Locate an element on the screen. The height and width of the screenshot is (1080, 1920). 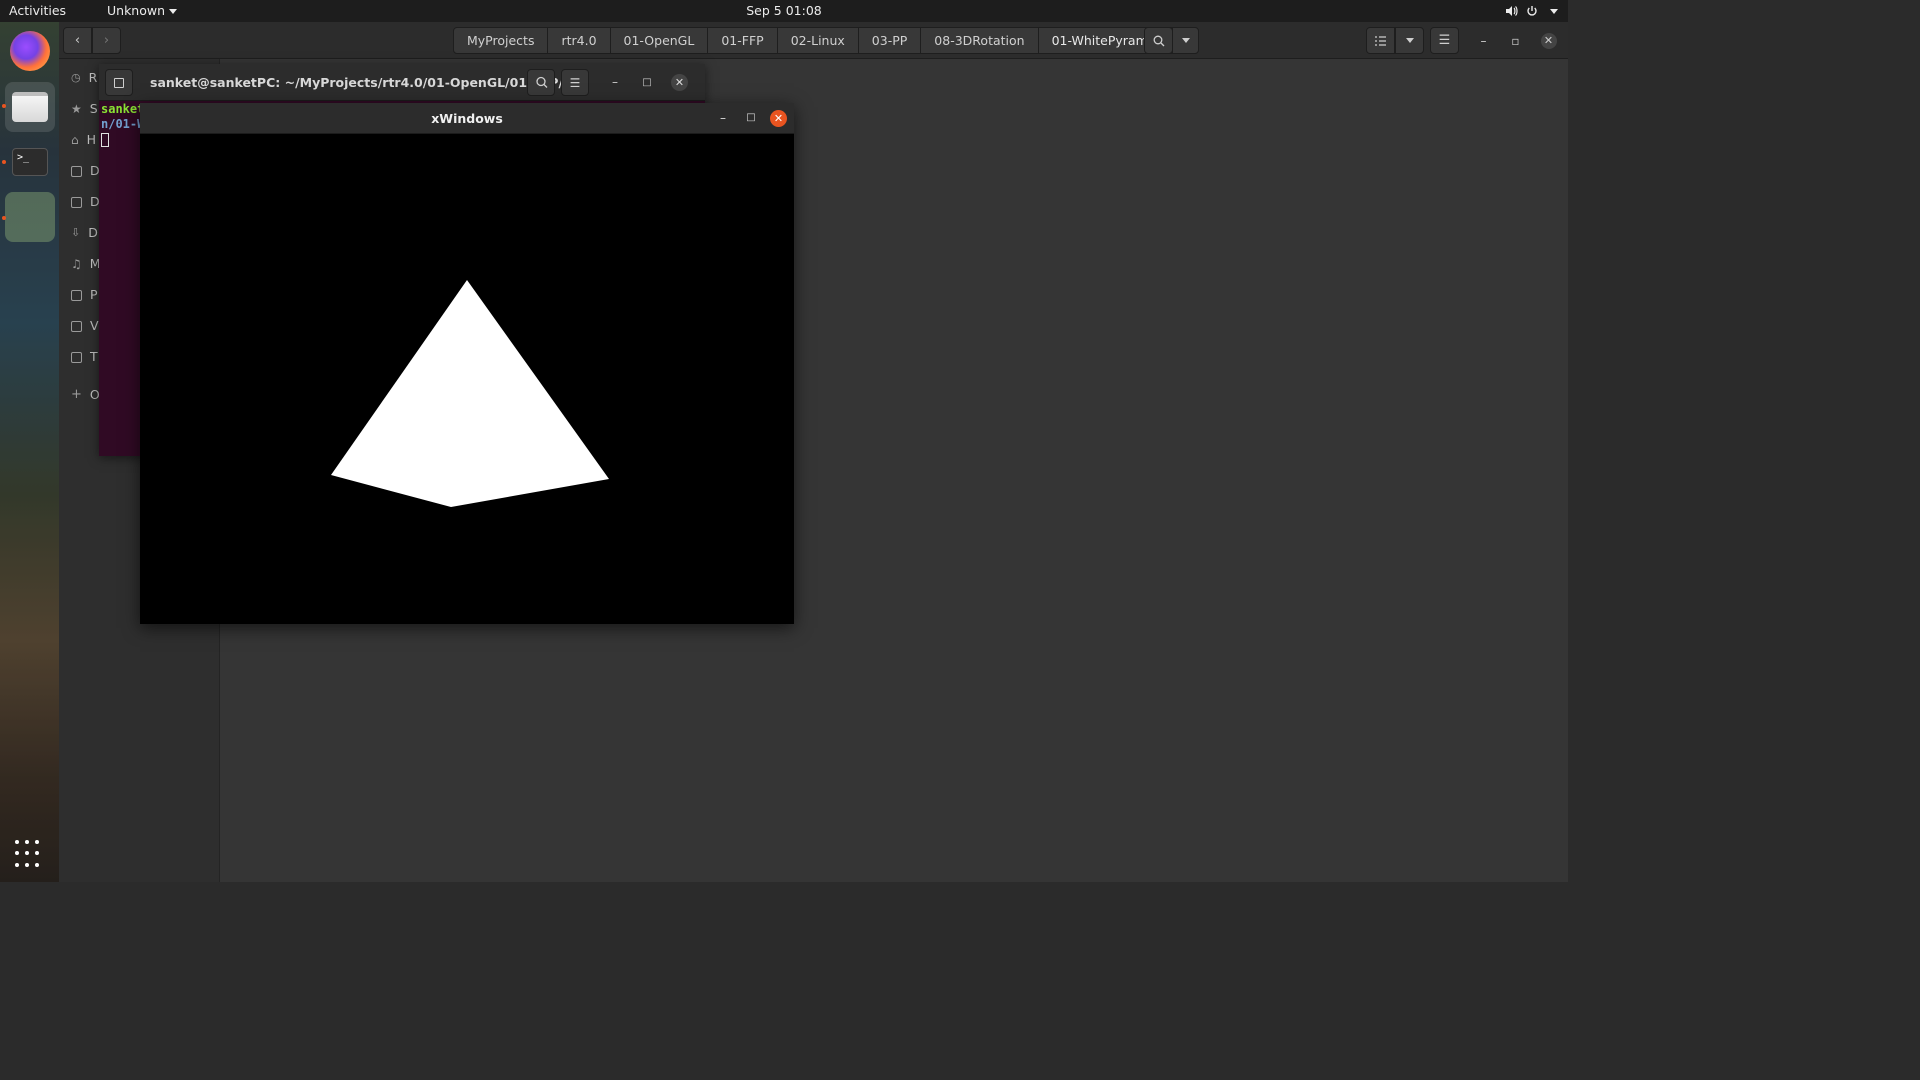
starred-icon: ★ is located at coordinates (76, 109).